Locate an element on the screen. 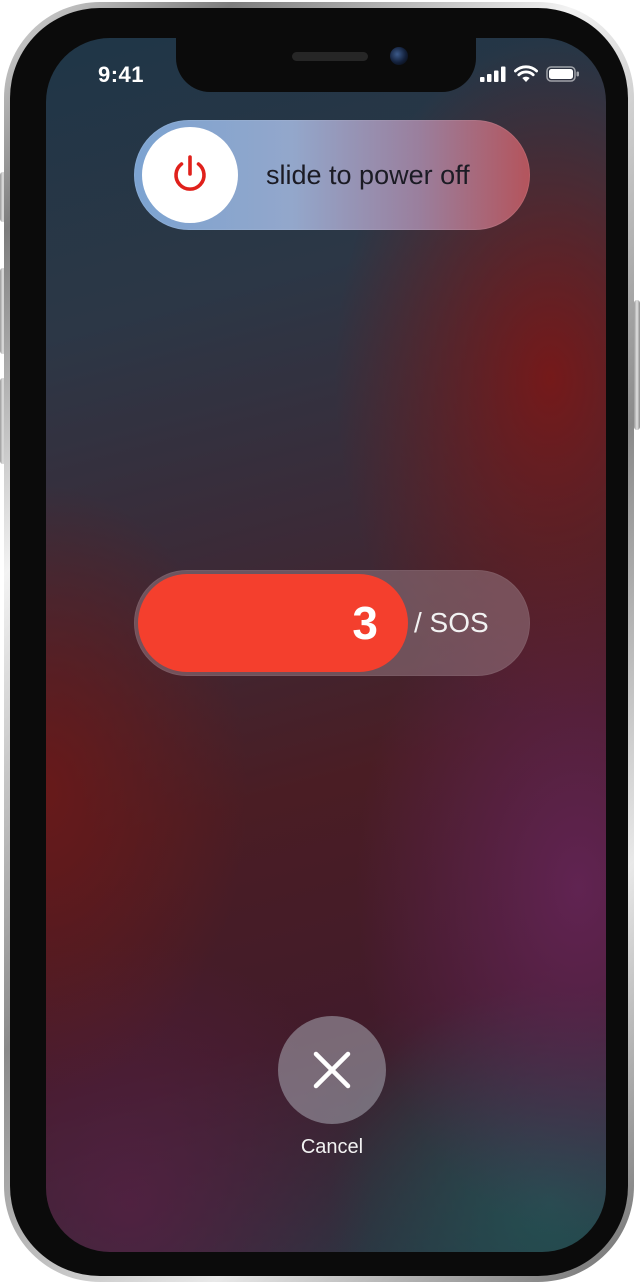 Image resolution: width=640 pixels, height=1286 pixels. notch is located at coordinates (326, 65).